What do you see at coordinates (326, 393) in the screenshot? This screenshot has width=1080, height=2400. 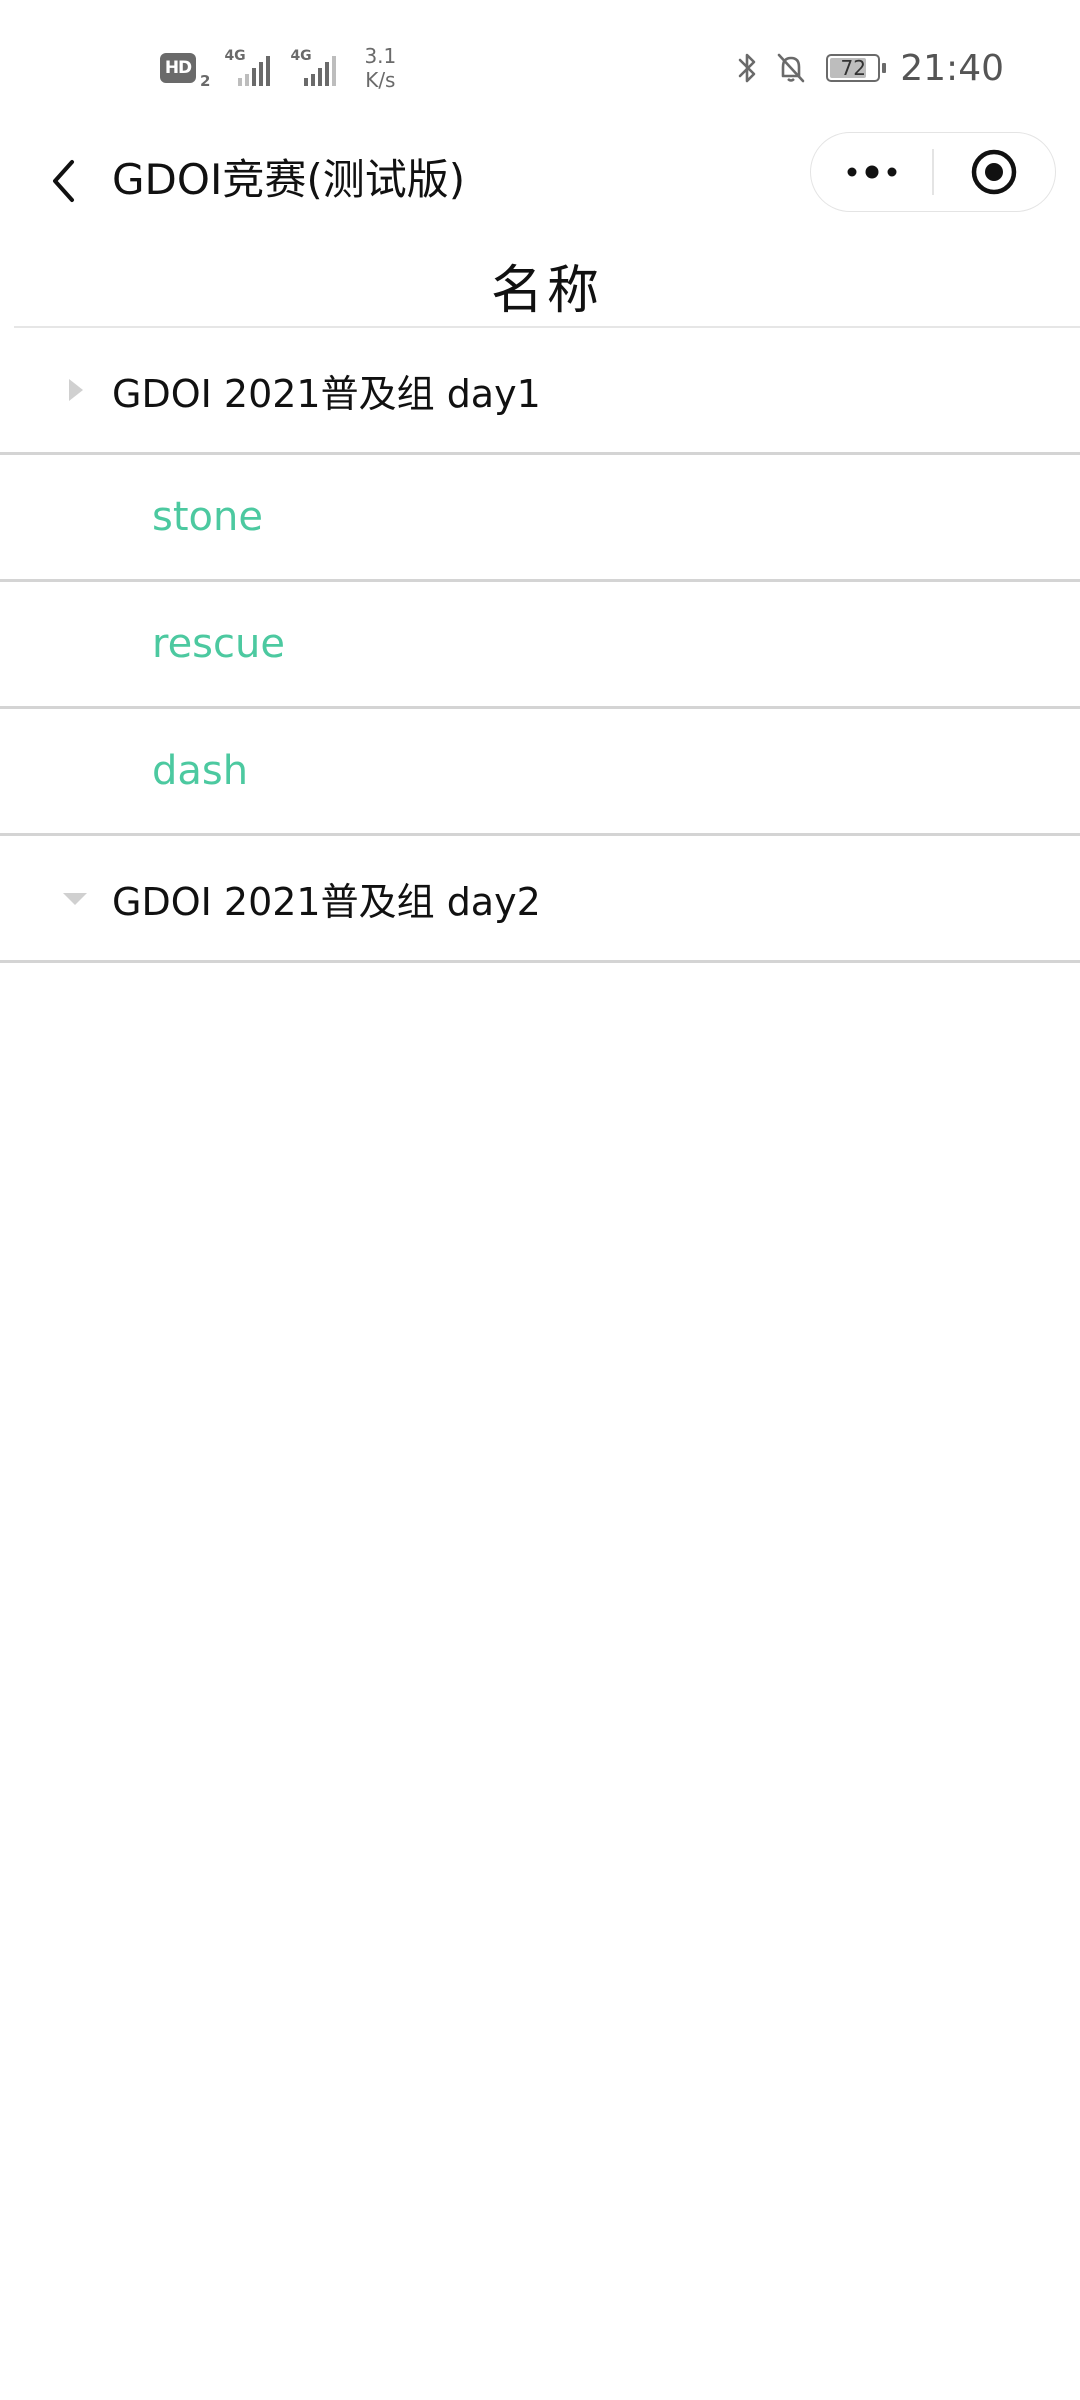 I see `tree-group-label: GDOI 2021普及组 day1` at bounding box center [326, 393].